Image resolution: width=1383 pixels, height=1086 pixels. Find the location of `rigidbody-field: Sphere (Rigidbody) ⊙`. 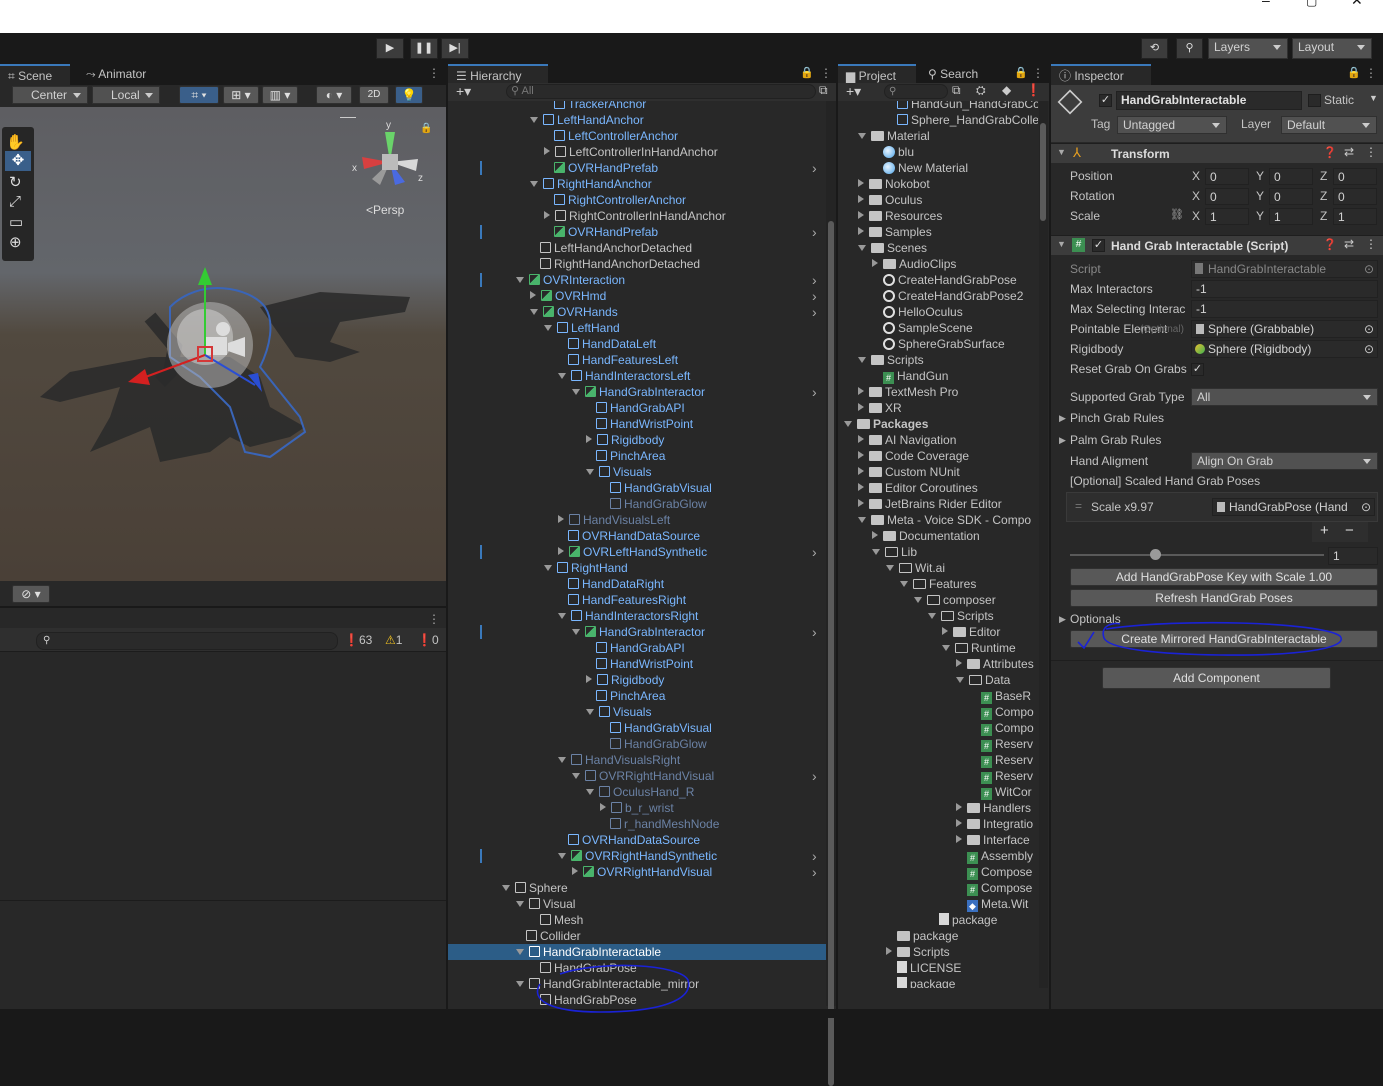

rigidbody-field: Sphere (Rigidbody) ⊙ is located at coordinates (1284, 349).